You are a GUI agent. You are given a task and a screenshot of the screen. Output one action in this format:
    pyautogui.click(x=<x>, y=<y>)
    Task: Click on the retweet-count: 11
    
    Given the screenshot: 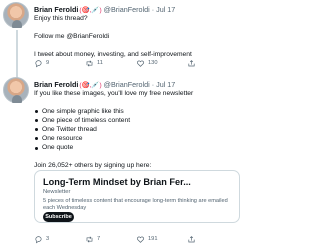 What is the action you would take?
    pyautogui.click(x=100, y=63)
    